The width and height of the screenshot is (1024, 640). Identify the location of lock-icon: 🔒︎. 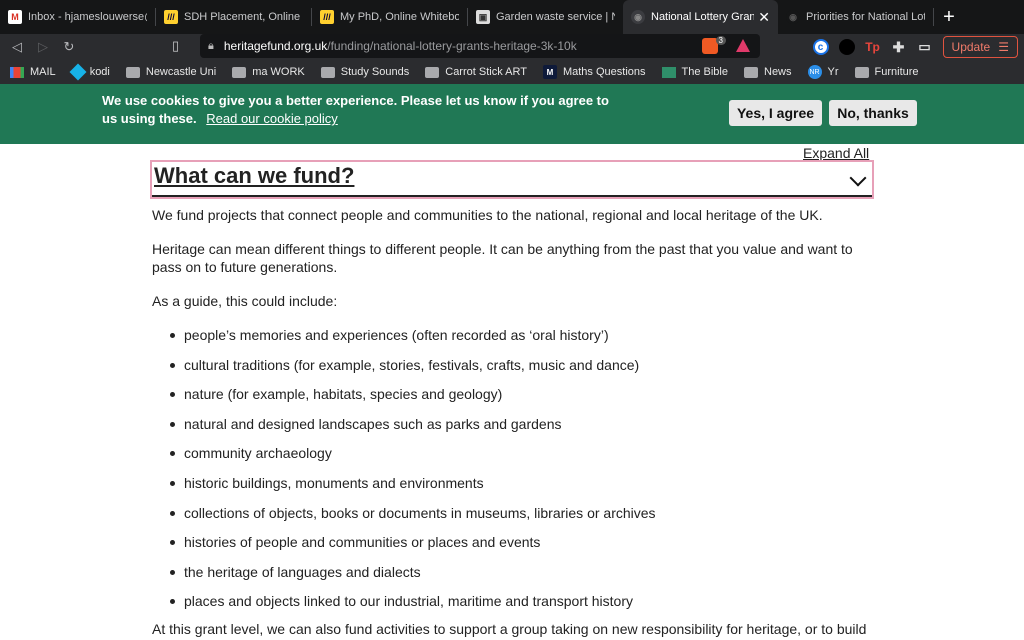
(211, 45).